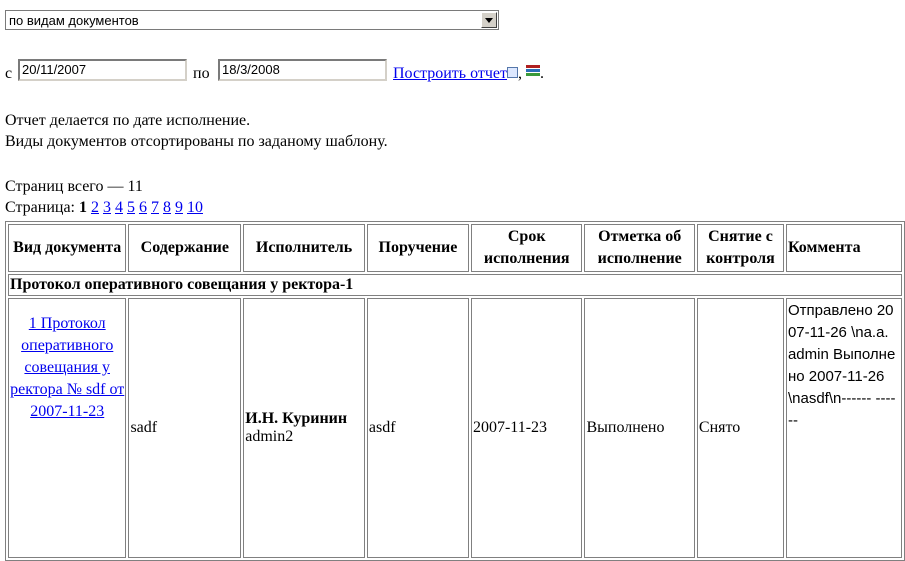 Image resolution: width=905 pixels, height=561 pixels. I want to click on page-label: Страница:, so click(40, 207).